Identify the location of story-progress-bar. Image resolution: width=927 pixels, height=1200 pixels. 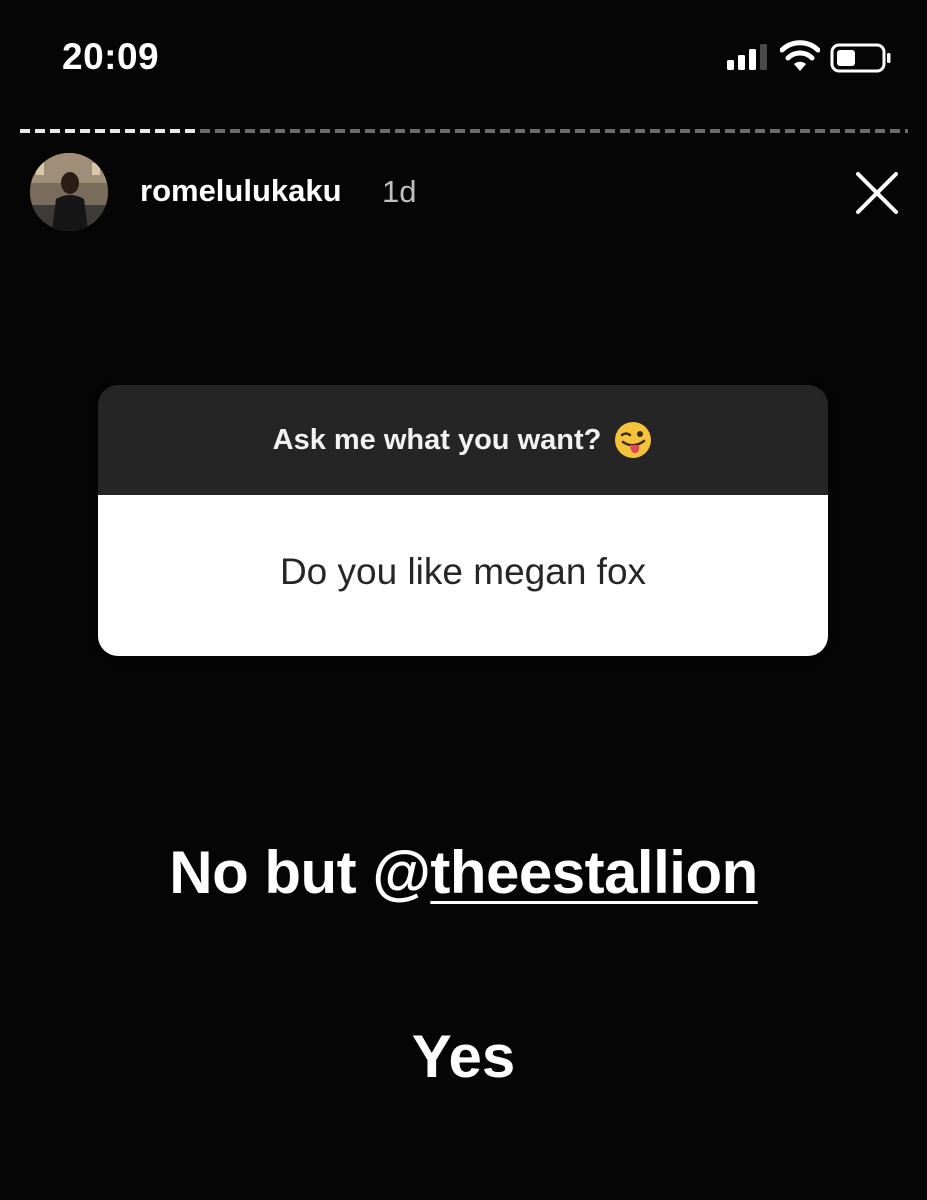
(464, 131).